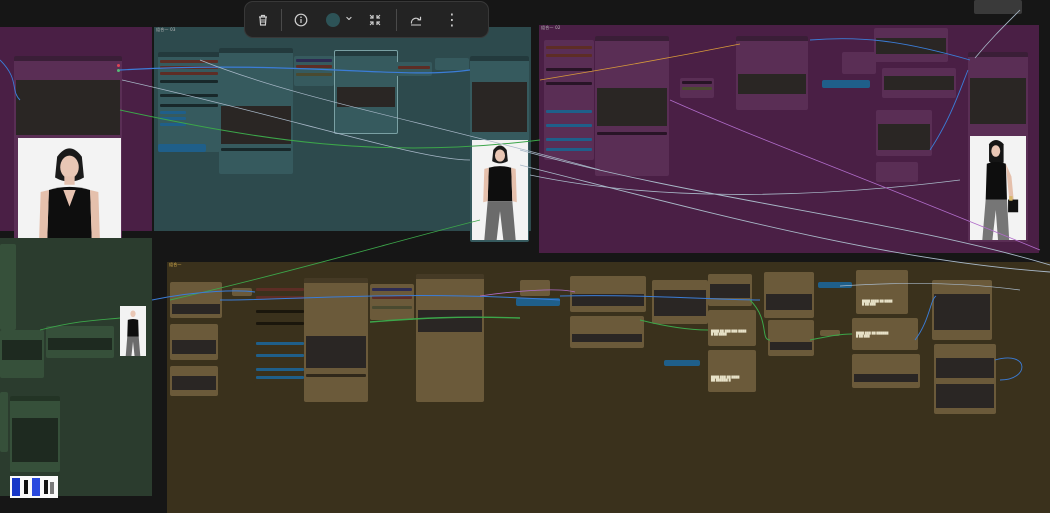  I want to click on trash-icon, so click(263, 20).